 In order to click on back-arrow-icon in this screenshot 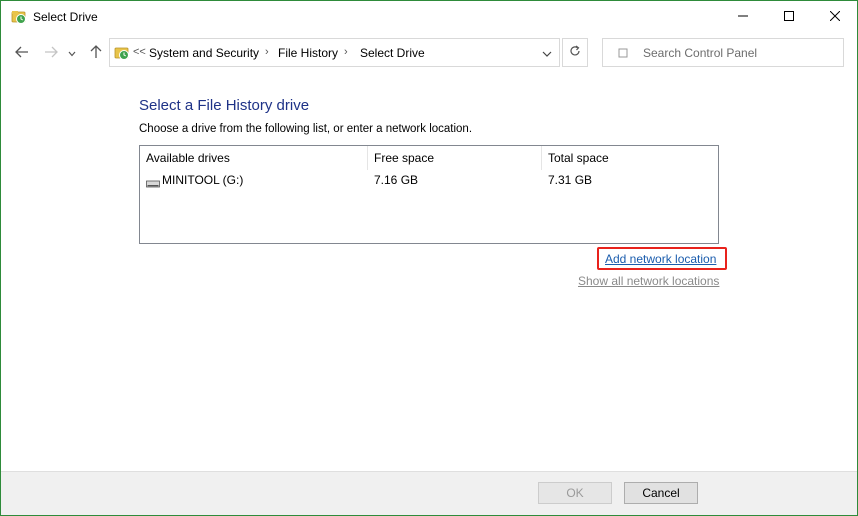, I will do `click(22, 53)`.